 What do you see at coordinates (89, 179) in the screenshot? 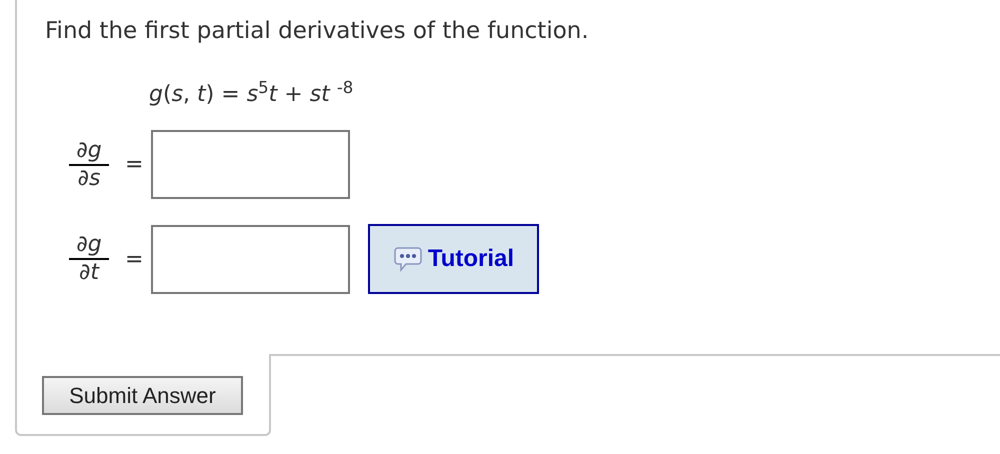
I see `fraction-denominator: ∂s` at bounding box center [89, 179].